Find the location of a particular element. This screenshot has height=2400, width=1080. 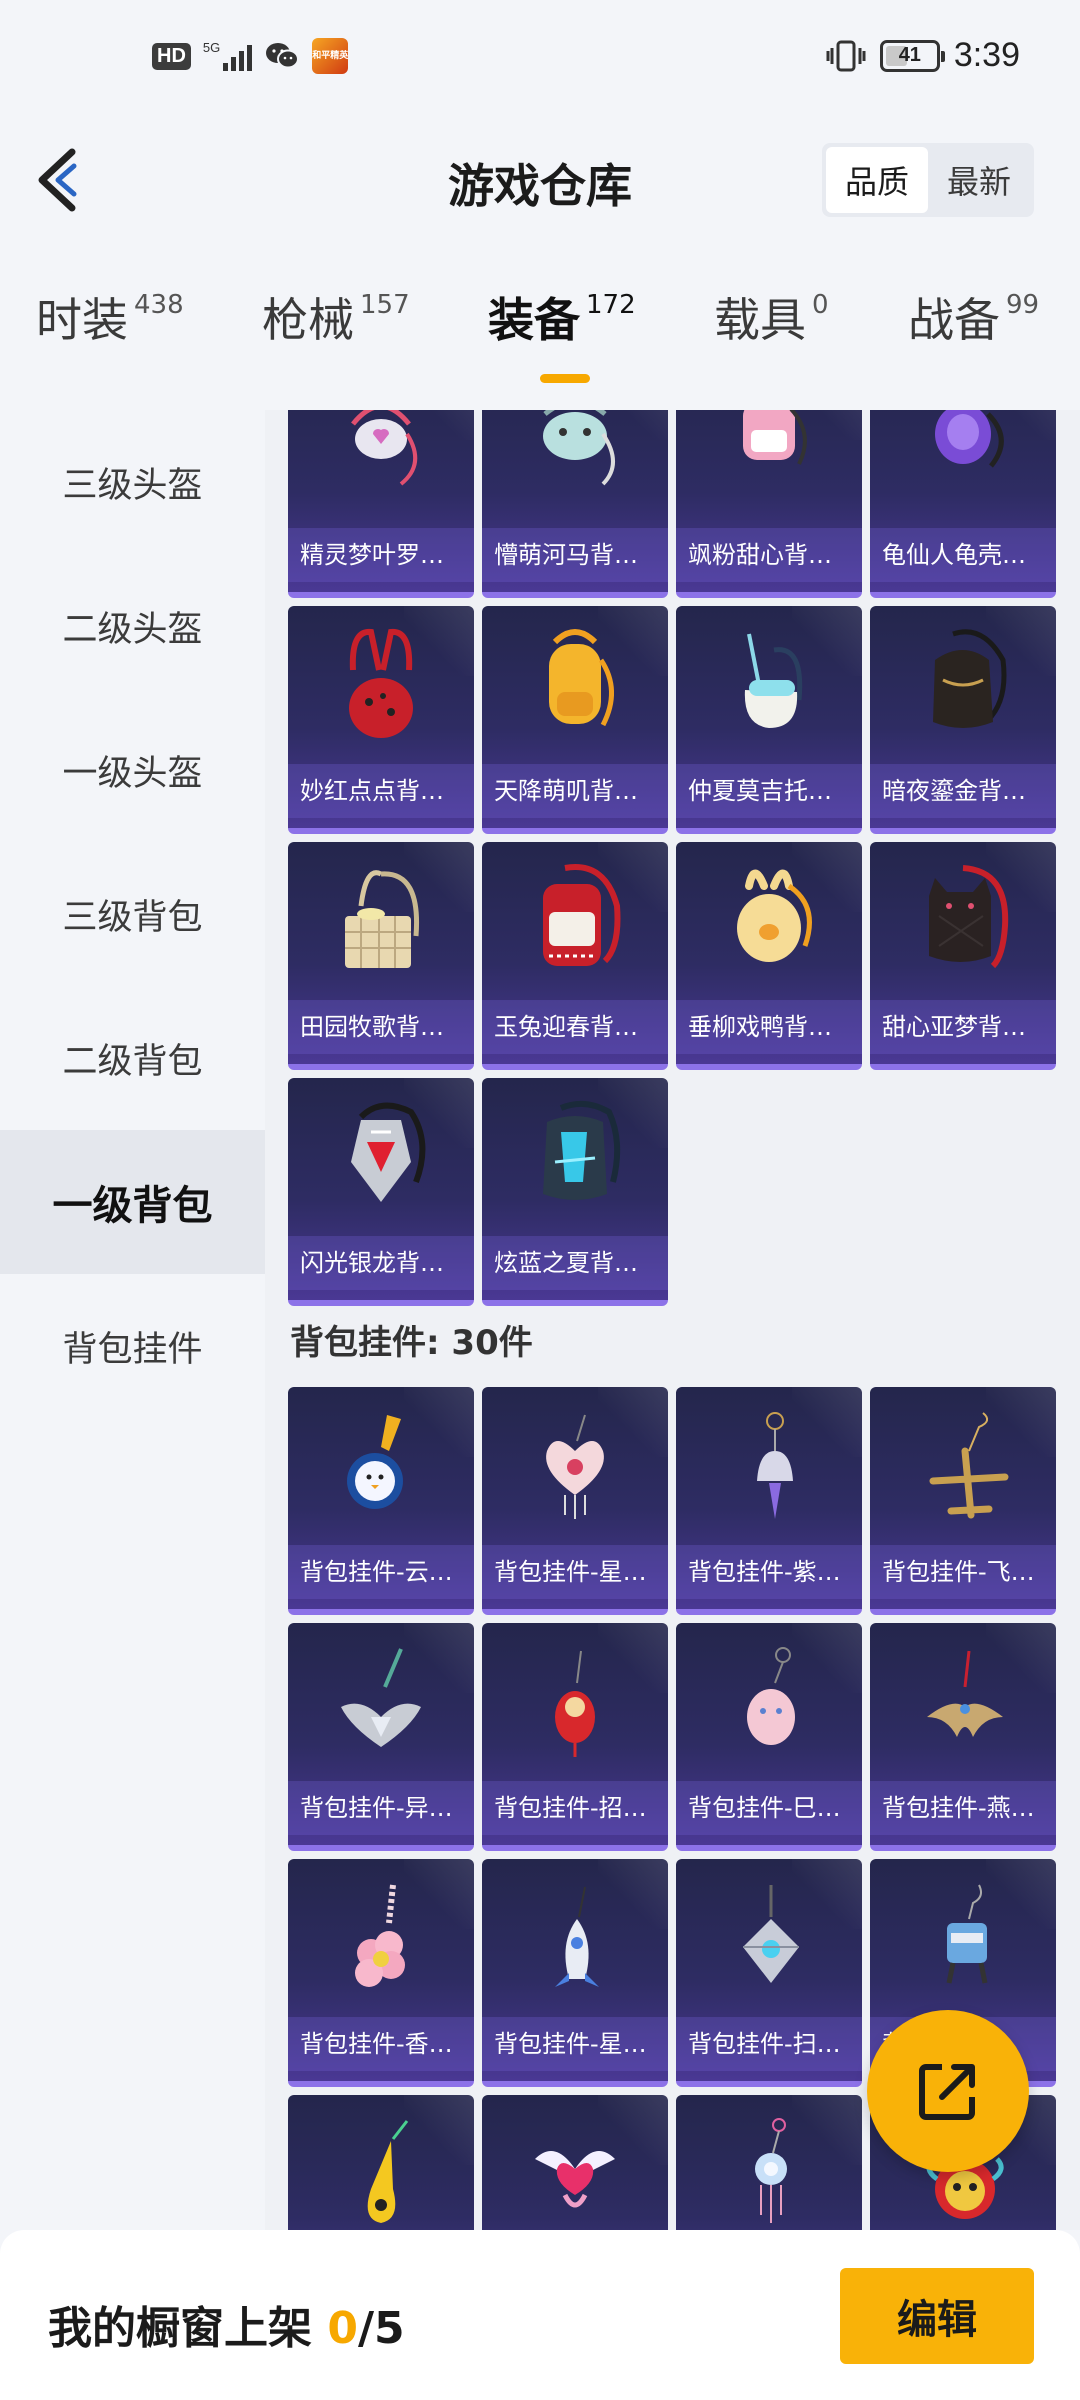

tab-count: 157 is located at coordinates (385, 305).